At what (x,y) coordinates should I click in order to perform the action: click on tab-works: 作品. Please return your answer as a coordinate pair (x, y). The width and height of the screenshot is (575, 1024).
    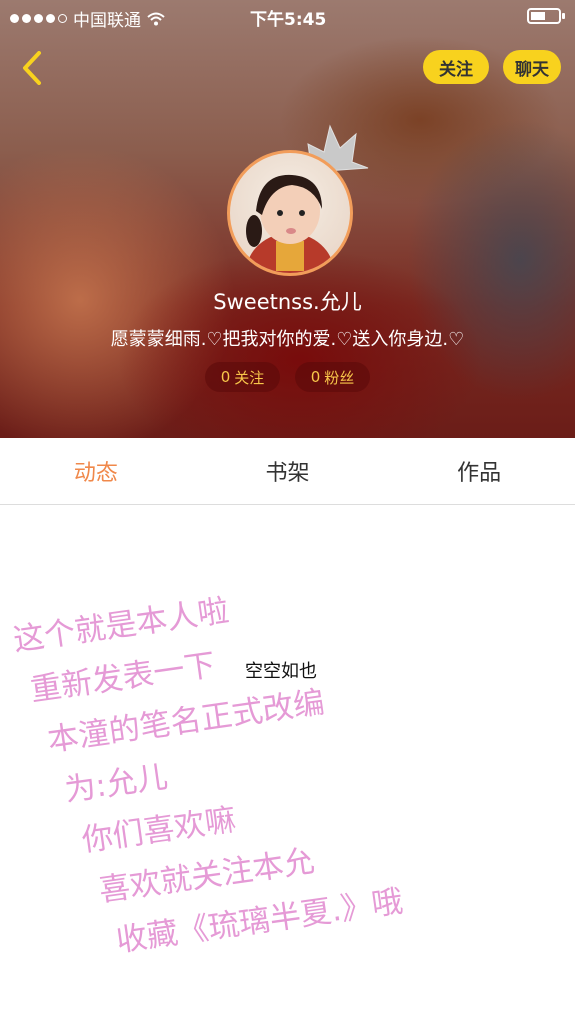
    Looking at the image, I should click on (479, 471).